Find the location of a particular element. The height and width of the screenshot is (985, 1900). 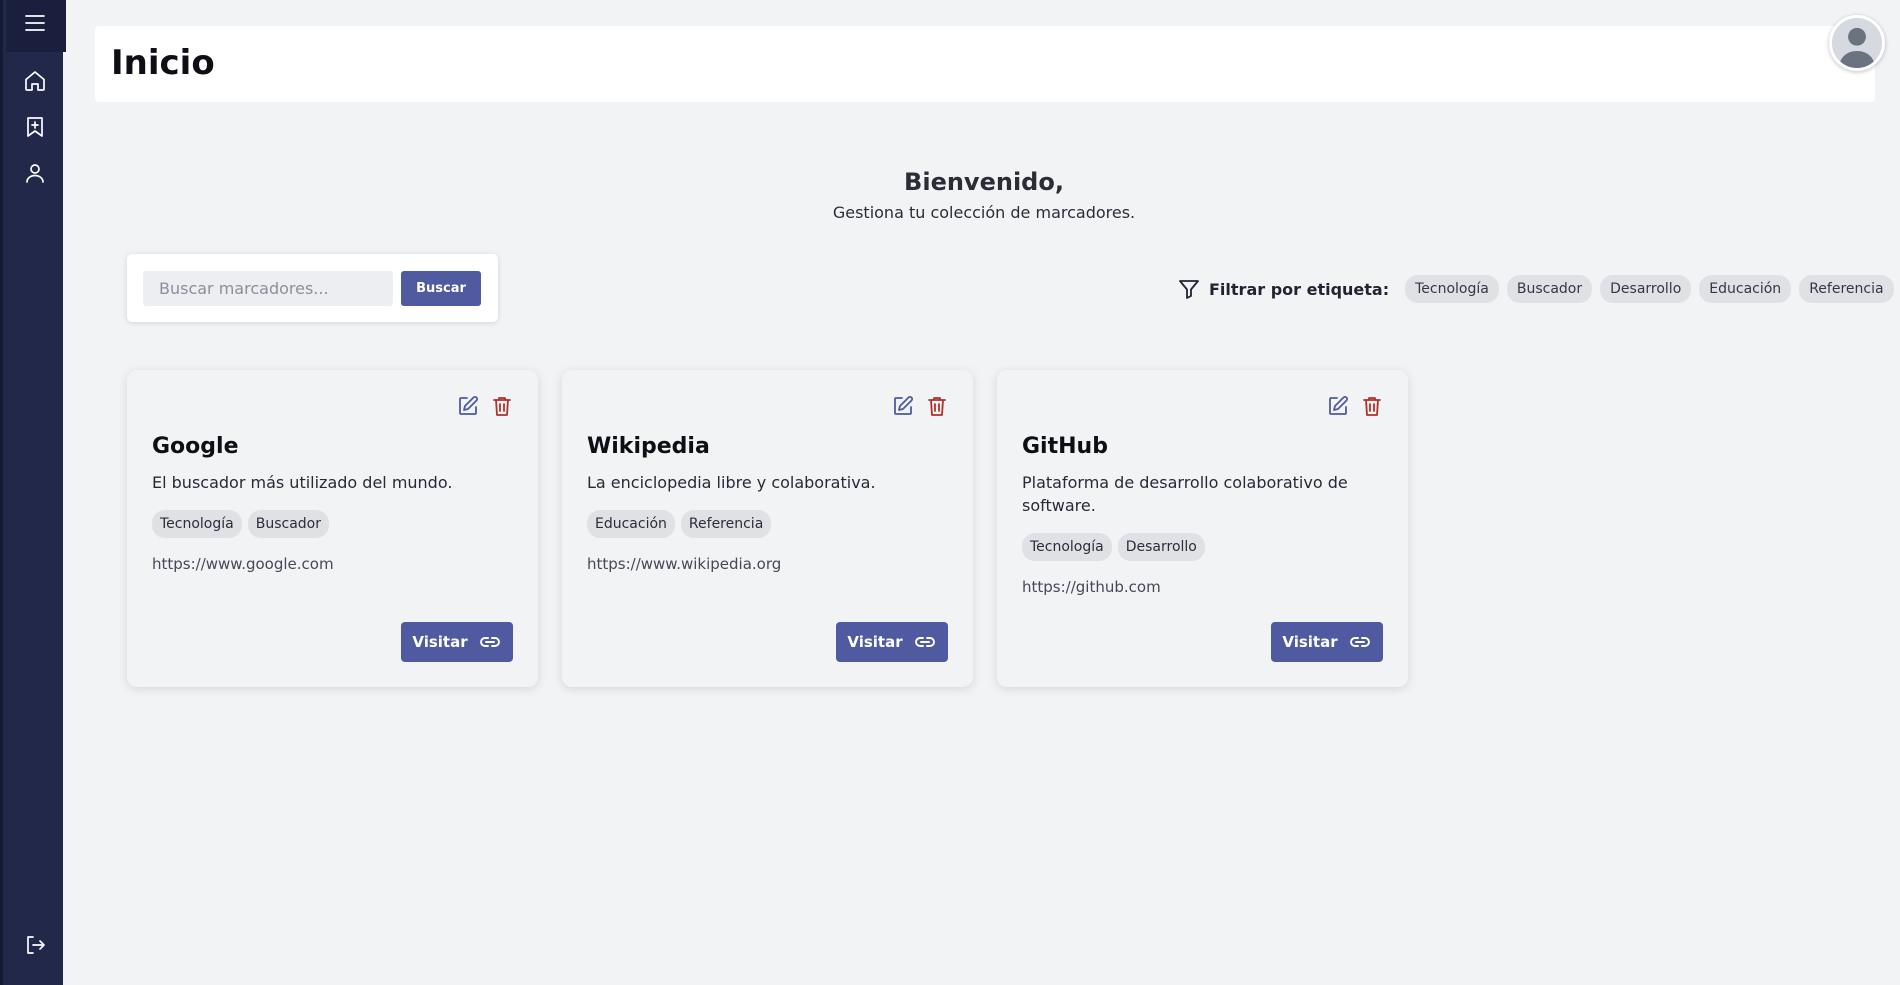

avatar-icon is located at coordinates (1857, 43).